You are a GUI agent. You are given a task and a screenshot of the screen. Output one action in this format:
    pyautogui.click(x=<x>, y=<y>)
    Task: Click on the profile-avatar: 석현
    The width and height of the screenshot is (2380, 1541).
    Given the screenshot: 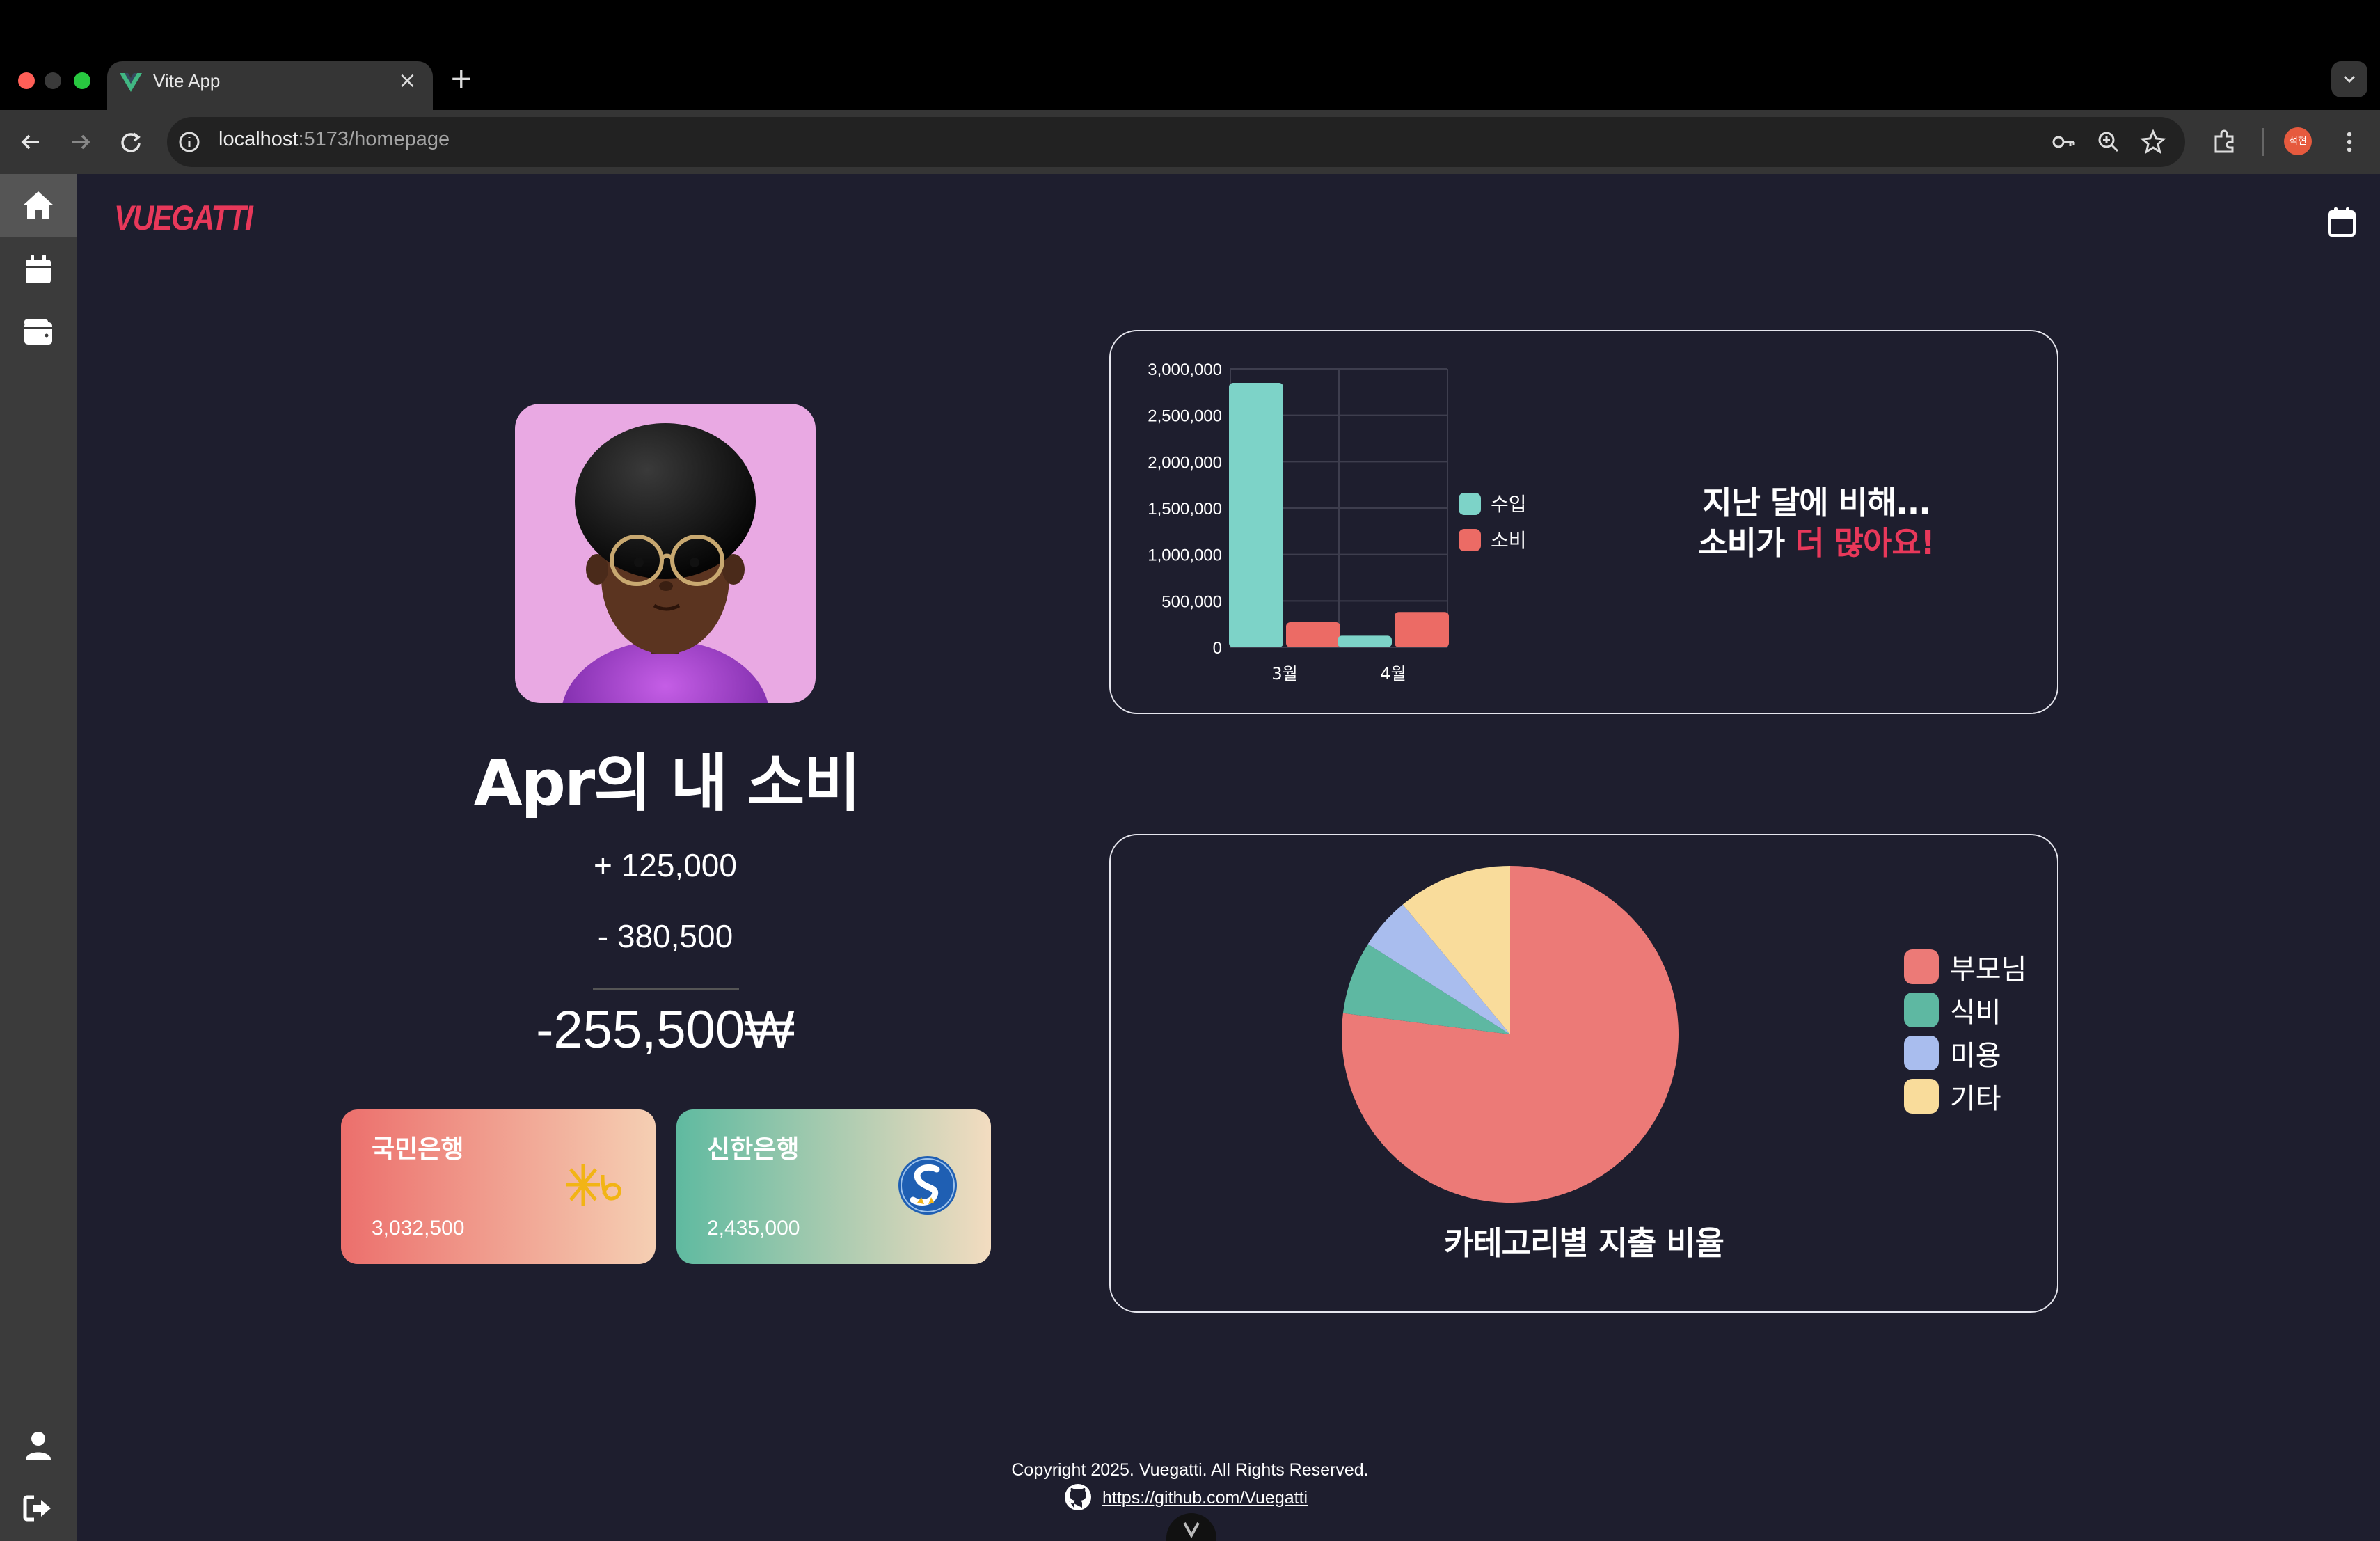 What is the action you would take?
    pyautogui.click(x=2298, y=141)
    